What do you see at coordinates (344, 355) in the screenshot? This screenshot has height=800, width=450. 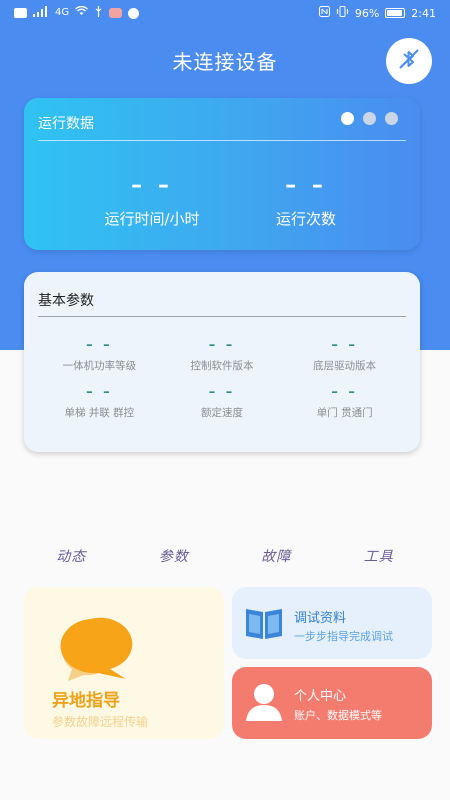 I see `param-driver-version: – – 底层驱动版本` at bounding box center [344, 355].